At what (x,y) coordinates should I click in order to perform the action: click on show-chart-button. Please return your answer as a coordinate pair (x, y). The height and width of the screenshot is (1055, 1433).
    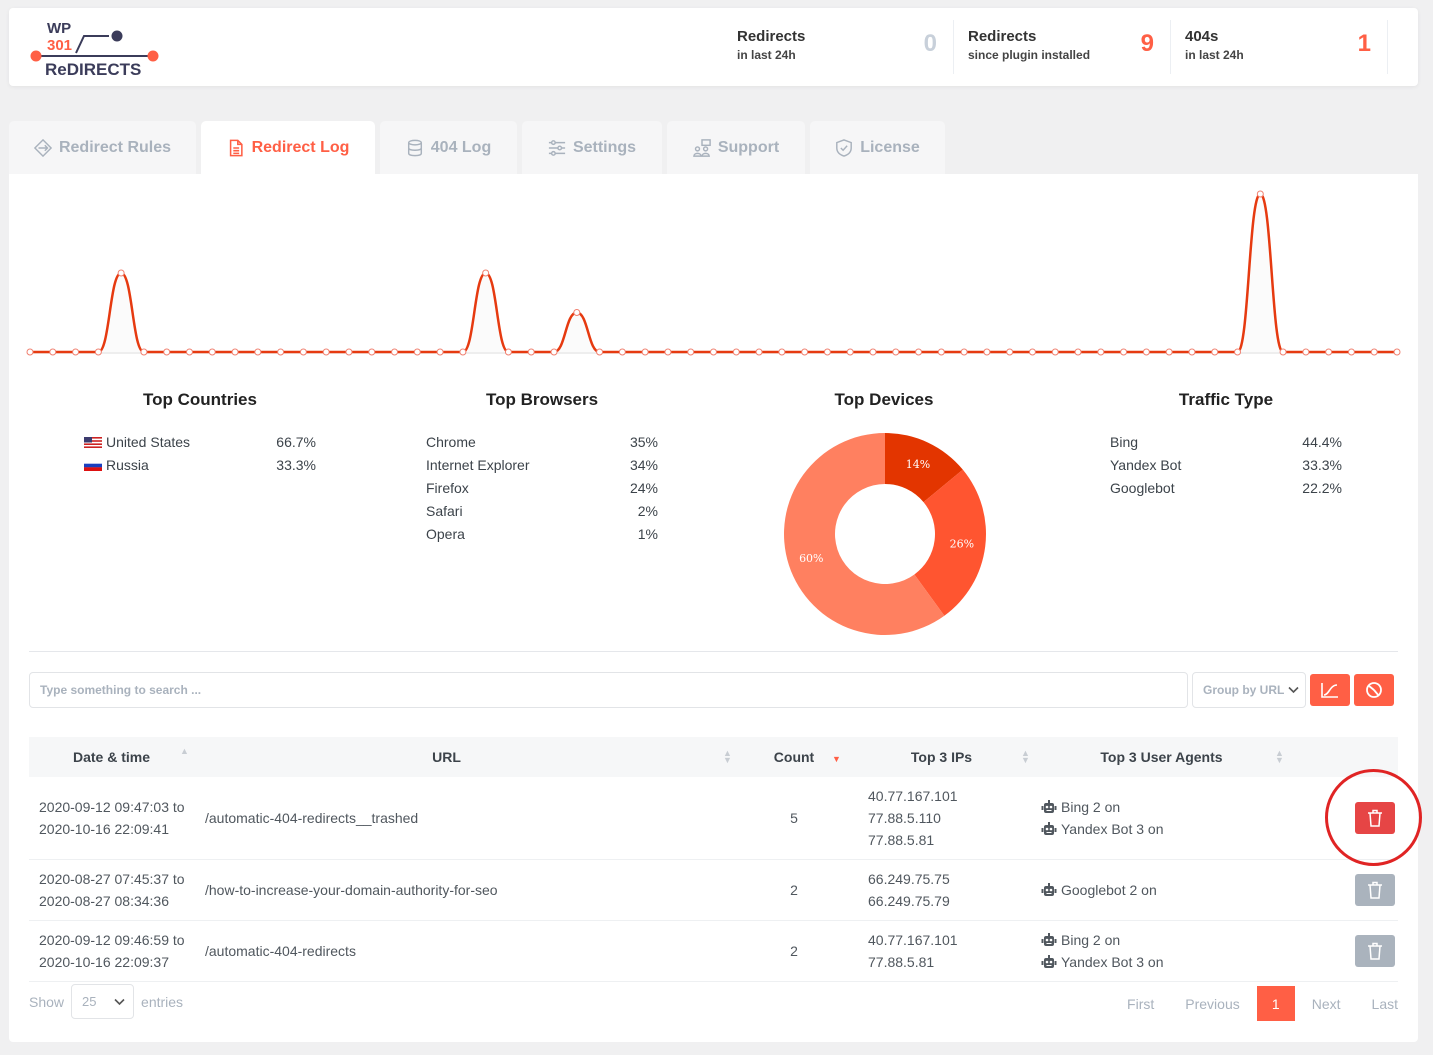
    Looking at the image, I should click on (1330, 690).